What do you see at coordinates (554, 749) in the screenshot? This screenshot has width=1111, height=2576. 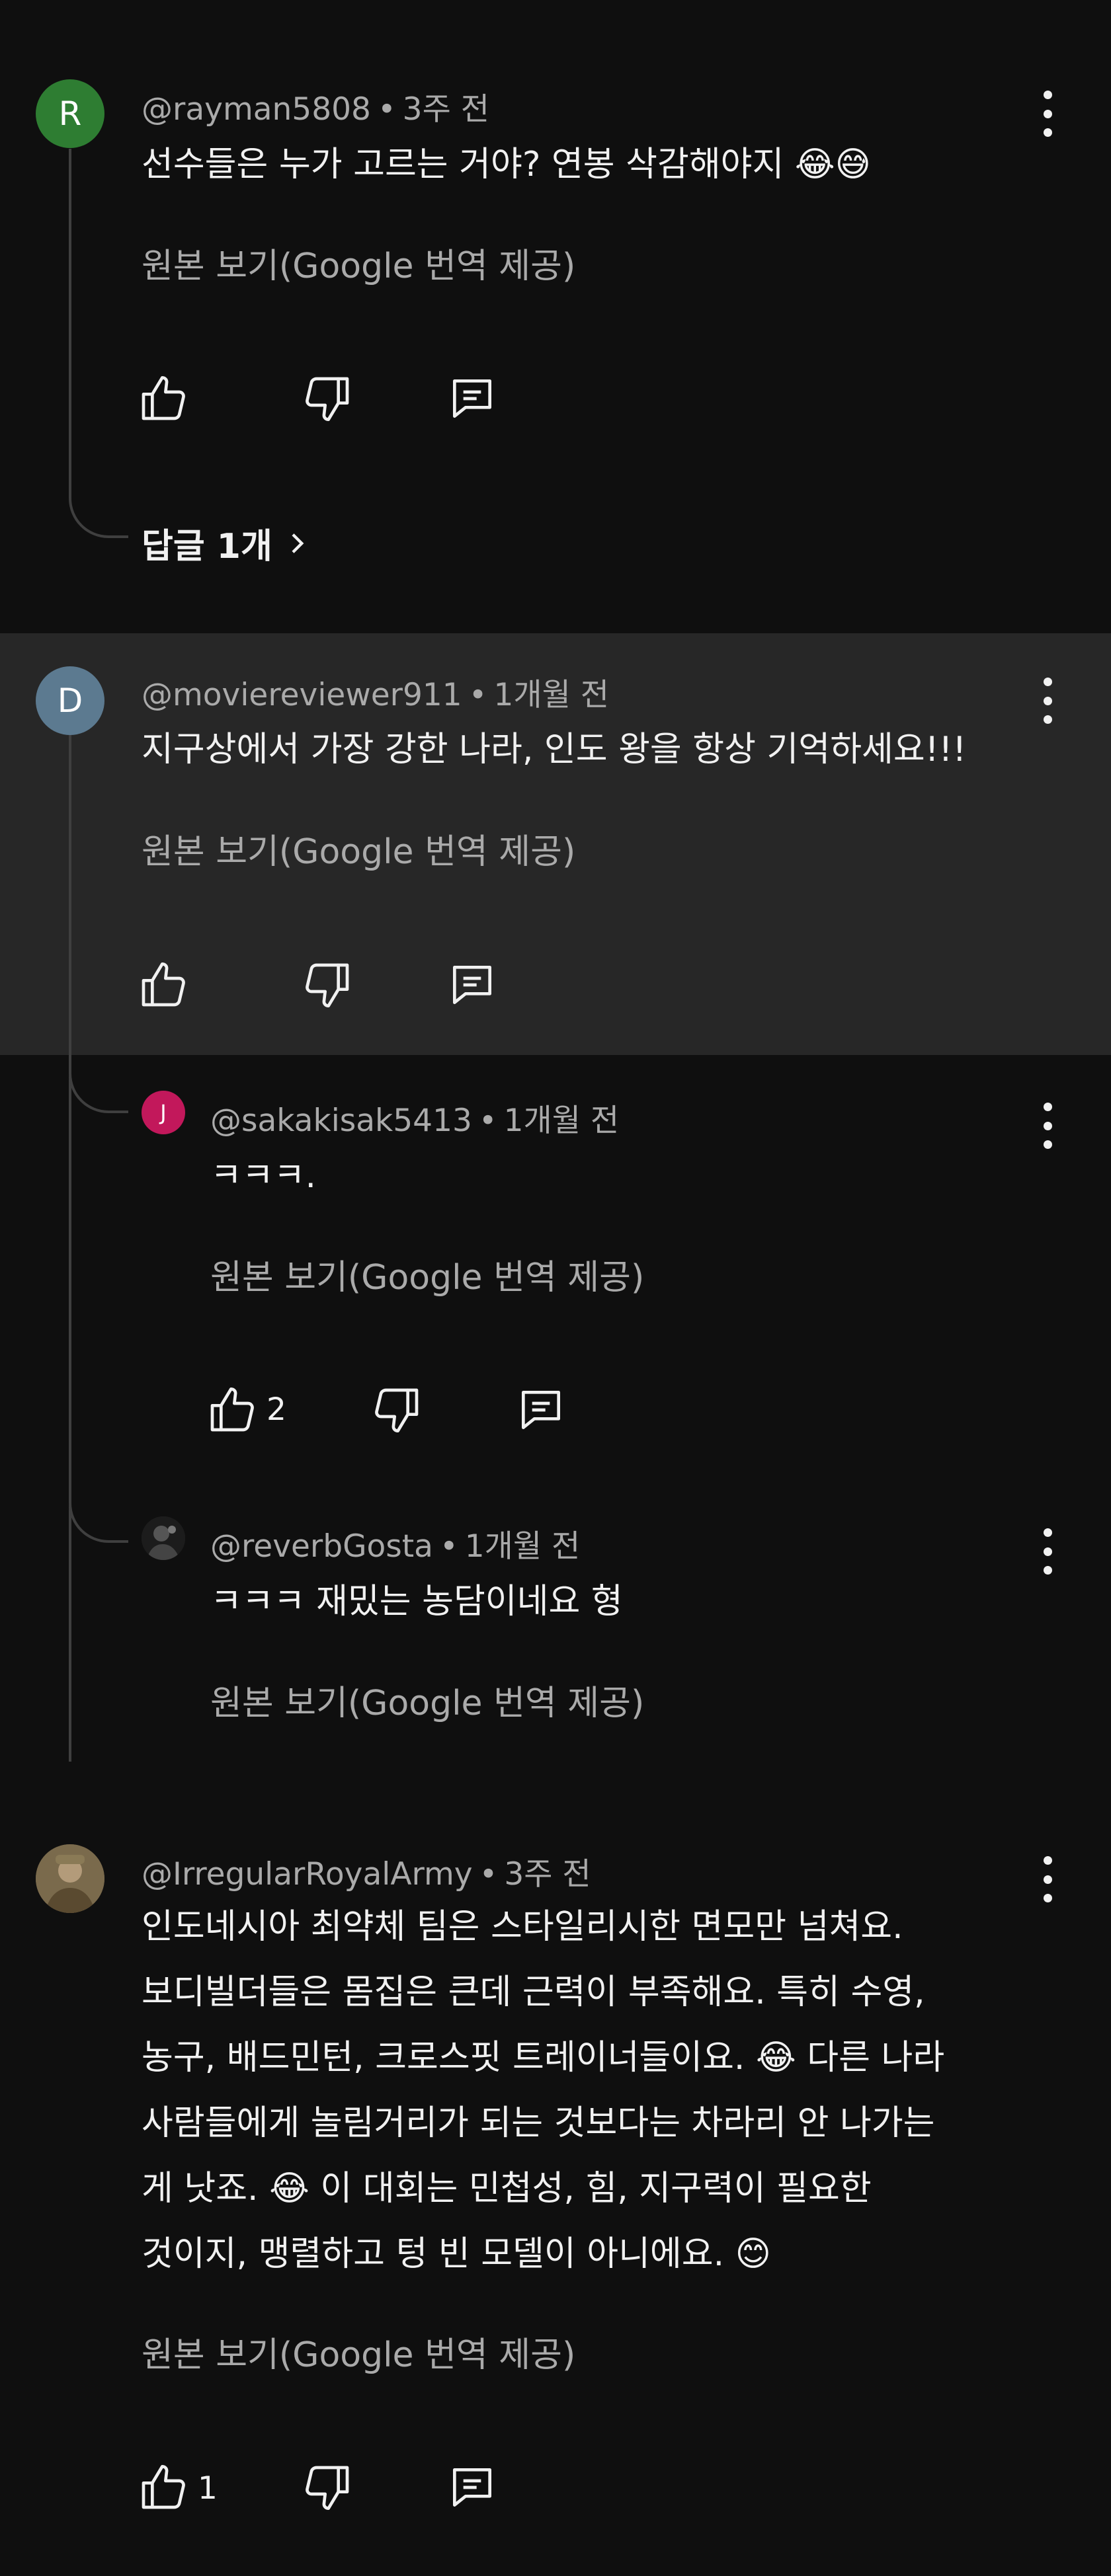 I see `comment-text: 지구상에서 가장 강한 나라, 인도 왕을 항상 기억하세요!!!` at bounding box center [554, 749].